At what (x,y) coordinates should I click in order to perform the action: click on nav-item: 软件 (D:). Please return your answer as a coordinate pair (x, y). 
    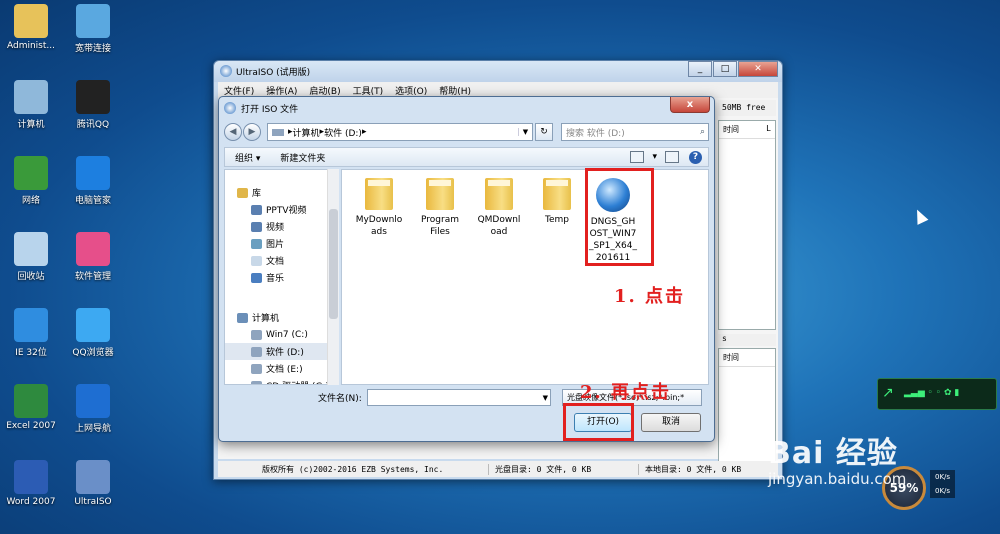
    Looking at the image, I should click on (281, 351).